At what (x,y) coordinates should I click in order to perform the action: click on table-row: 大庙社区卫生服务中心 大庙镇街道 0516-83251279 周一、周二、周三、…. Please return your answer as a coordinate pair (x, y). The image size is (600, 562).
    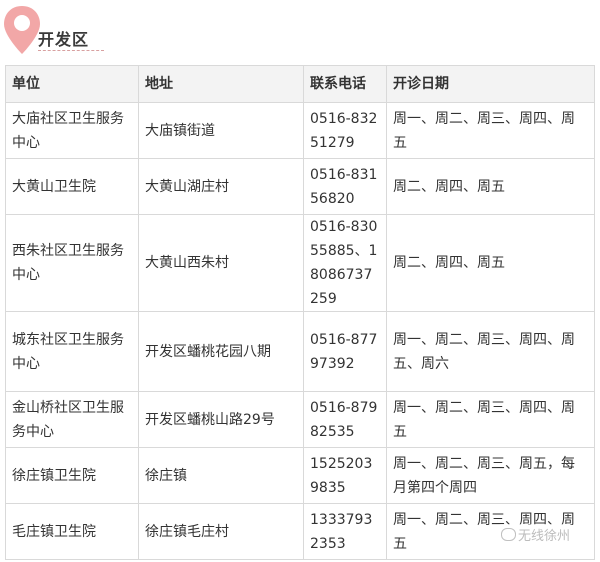
    Looking at the image, I should click on (300, 130).